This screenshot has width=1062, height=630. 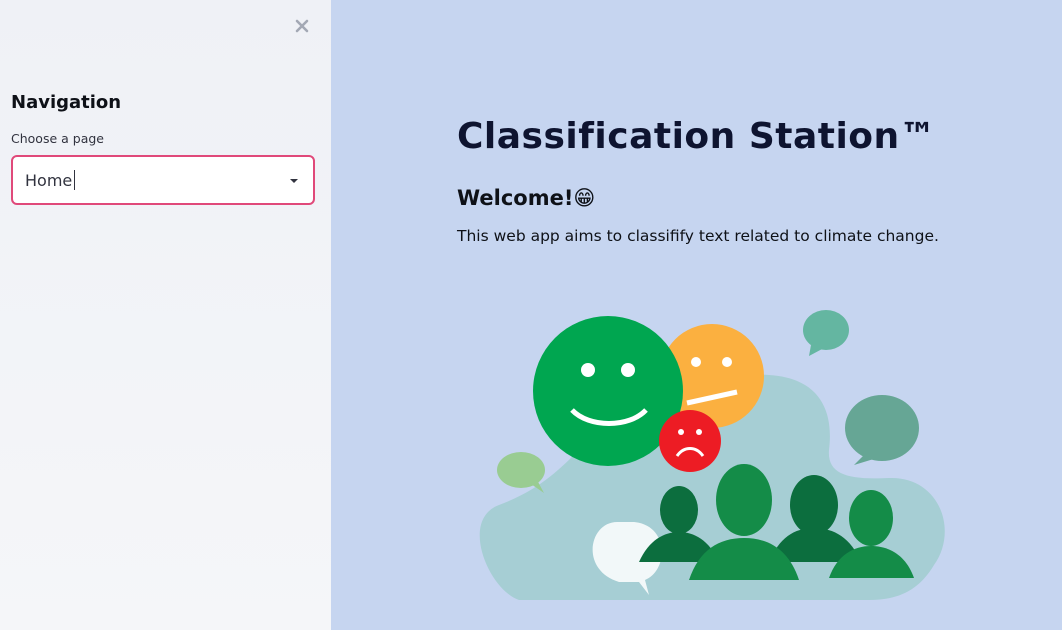 I want to click on close-sidebar-button, so click(x=302, y=26).